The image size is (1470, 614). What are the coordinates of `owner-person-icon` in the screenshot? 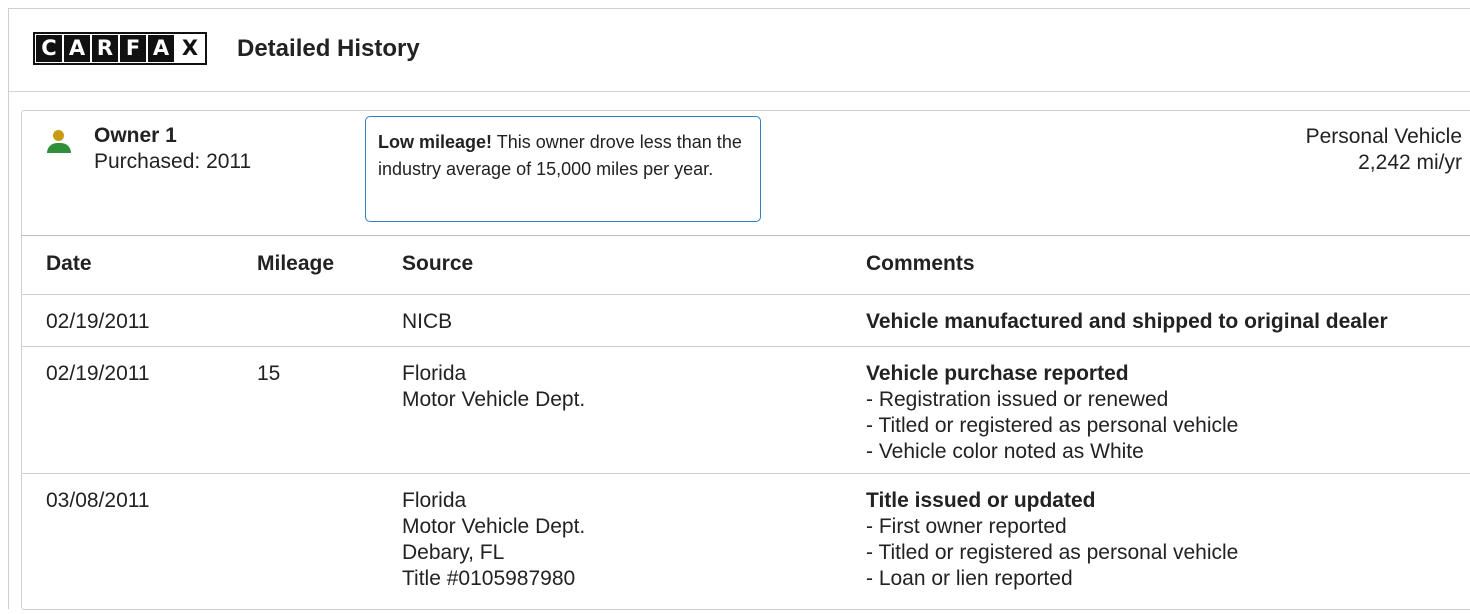 It's located at (58, 142).